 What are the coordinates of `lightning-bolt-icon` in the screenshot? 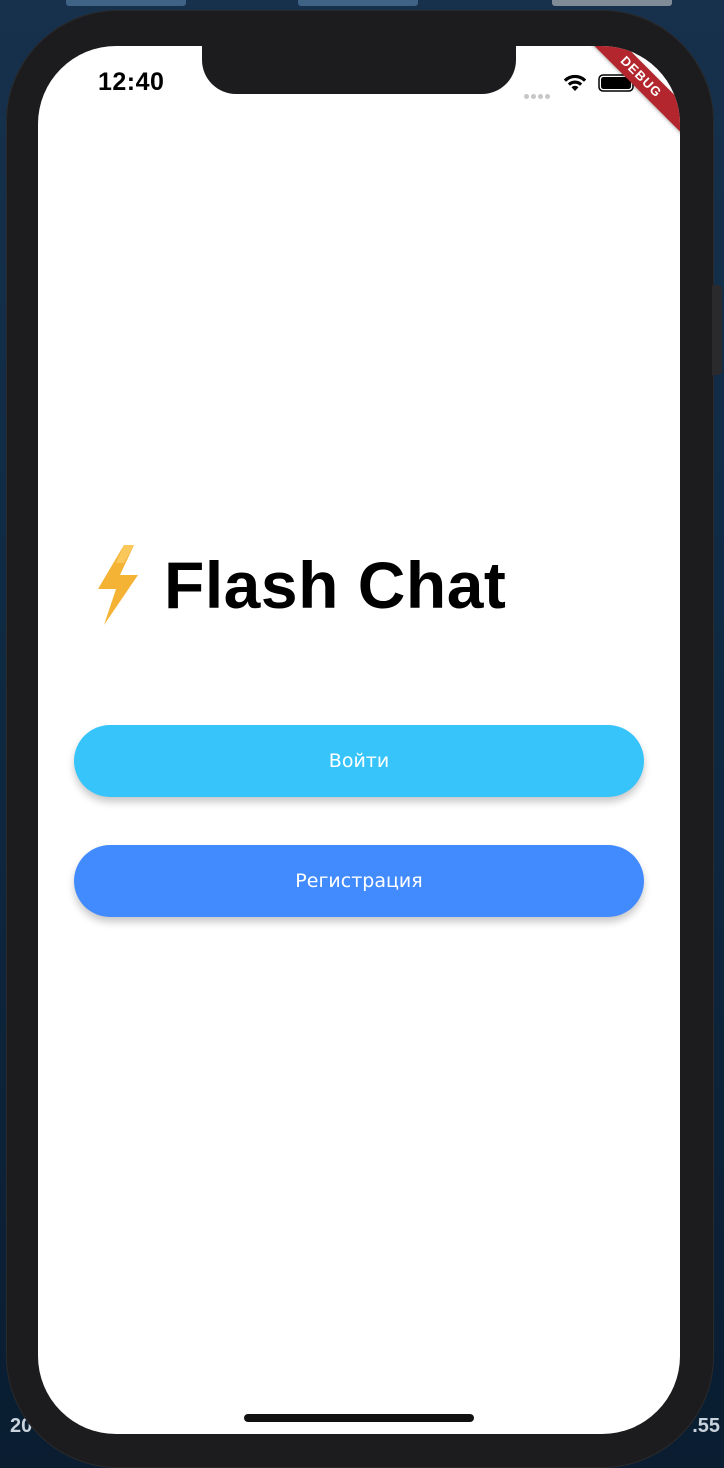 It's located at (118, 585).